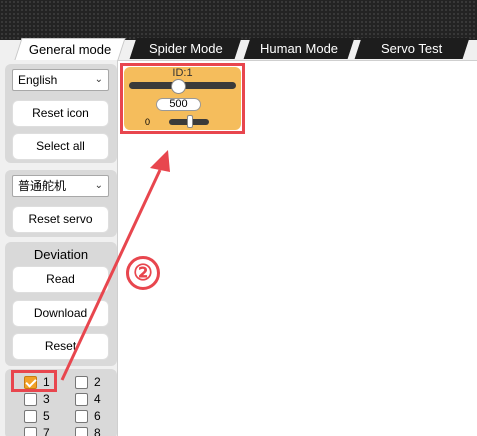 This screenshot has height=436, width=477. What do you see at coordinates (60, 219) in the screenshot?
I see `reset-servo-button: Reset servo` at bounding box center [60, 219].